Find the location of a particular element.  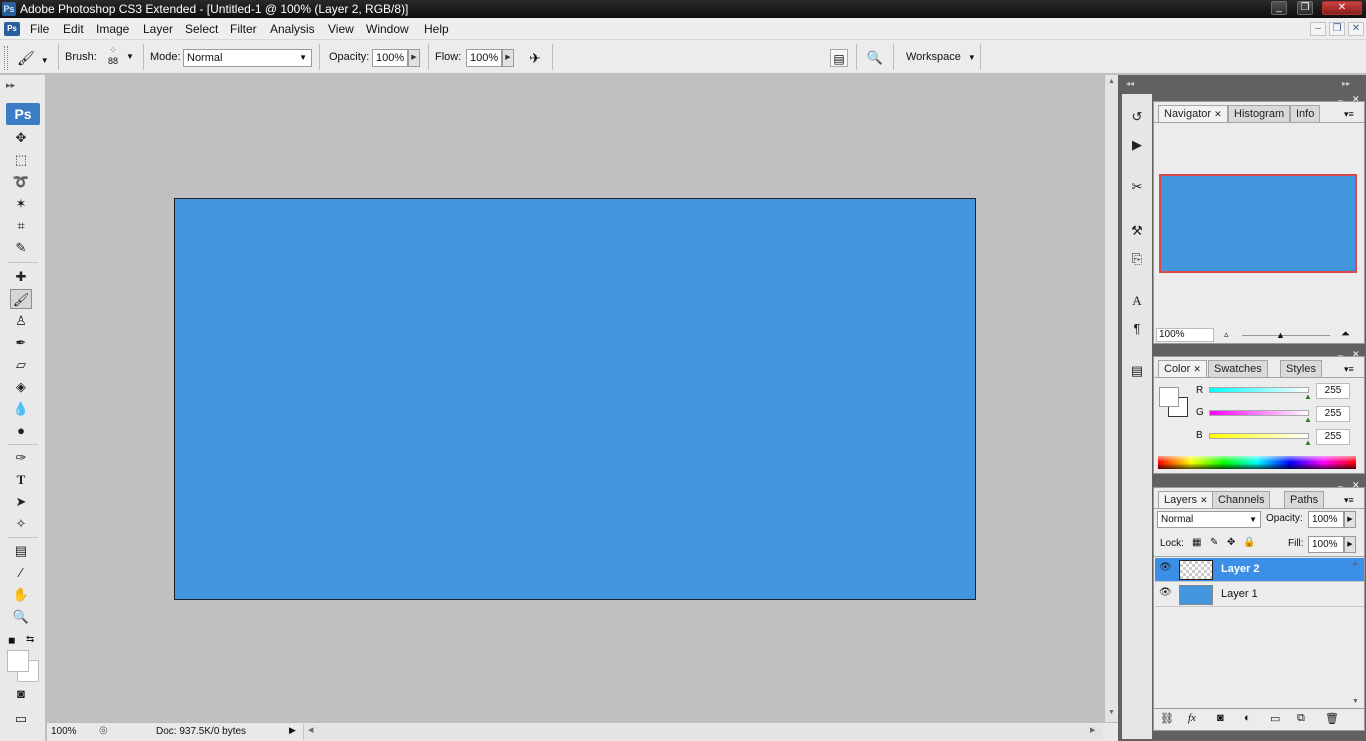

path-selection-tool-icon: ➤ is located at coordinates (21, 502).